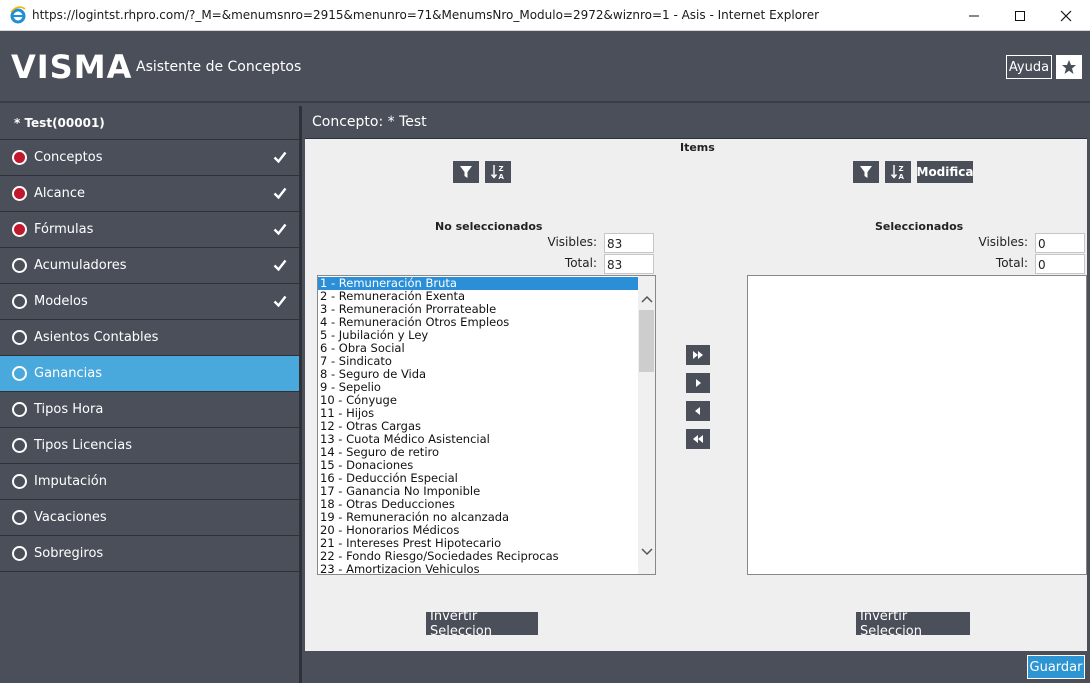 This screenshot has width=1090, height=683. I want to click on sidebar-title: * Test(00001), so click(149, 123).